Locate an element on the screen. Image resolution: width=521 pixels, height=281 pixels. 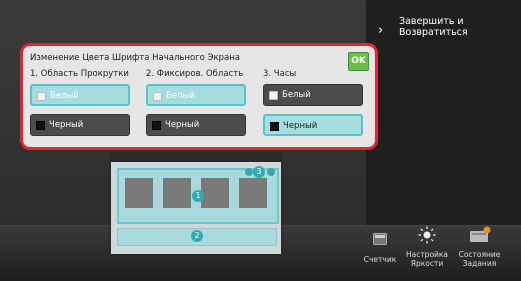
column-header-fixed-area: 2. Фиксиров. Область is located at coordinates (195, 74).